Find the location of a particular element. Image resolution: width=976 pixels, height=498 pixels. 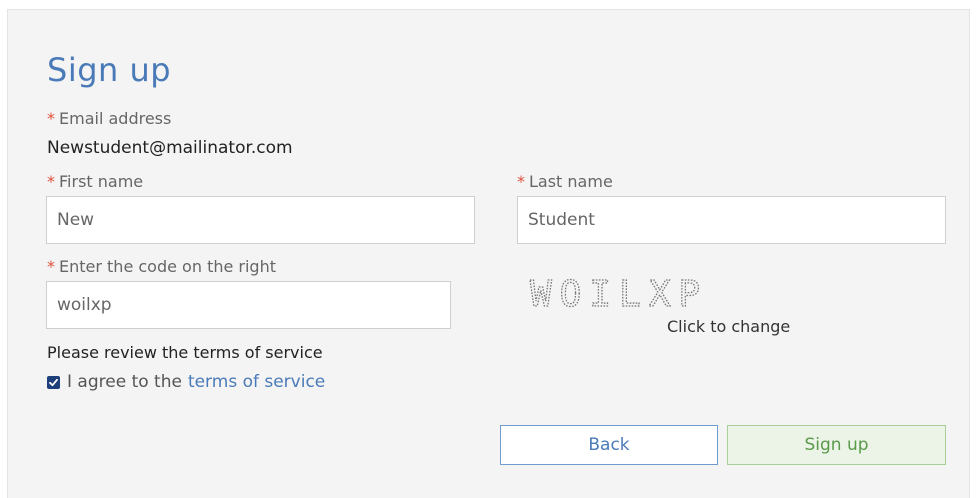

back-button: Back is located at coordinates (609, 445).